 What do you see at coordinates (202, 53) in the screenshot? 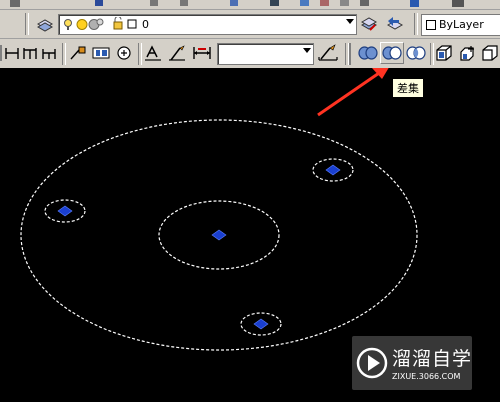
I see `dimension-update-icon` at bounding box center [202, 53].